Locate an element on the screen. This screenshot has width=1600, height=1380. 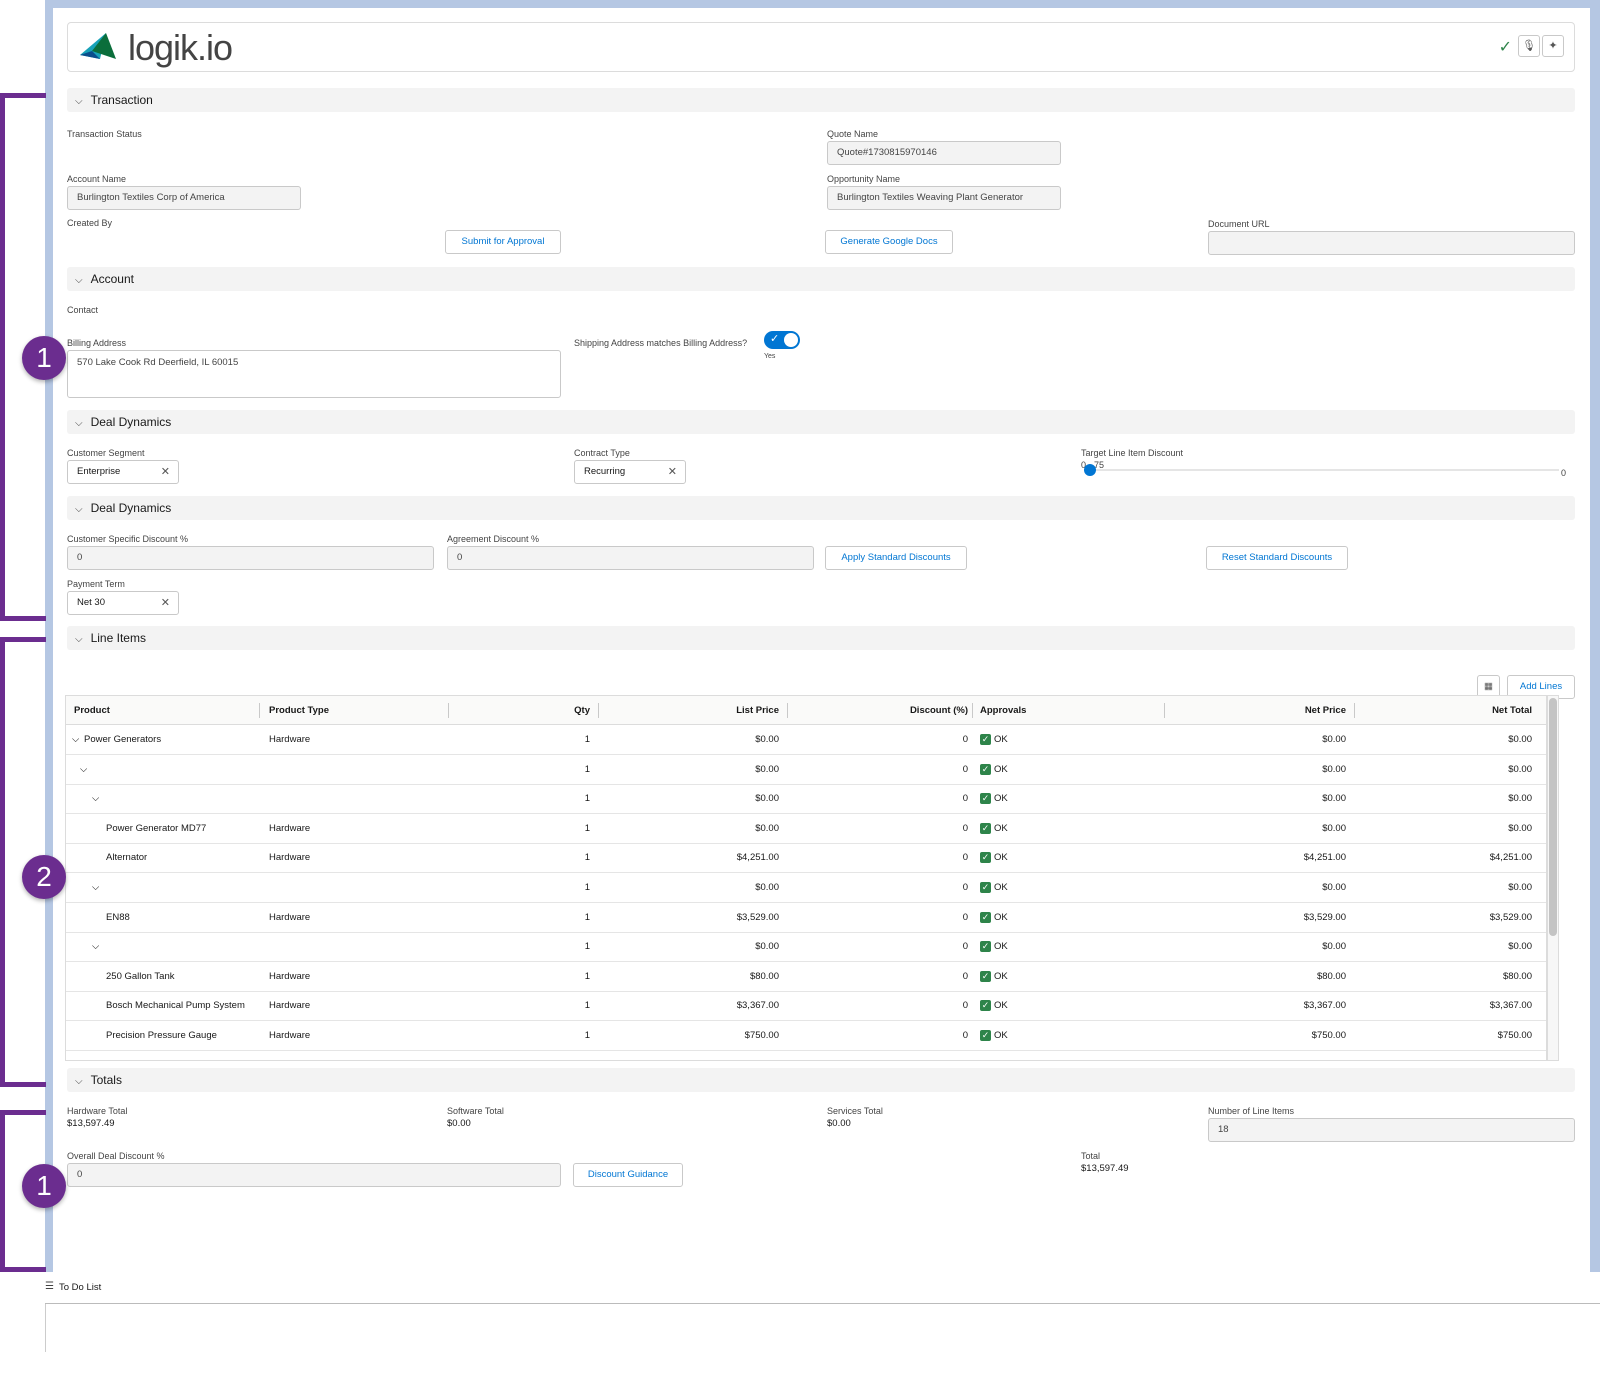
col-approvals: Approvals is located at coordinates (1003, 711).